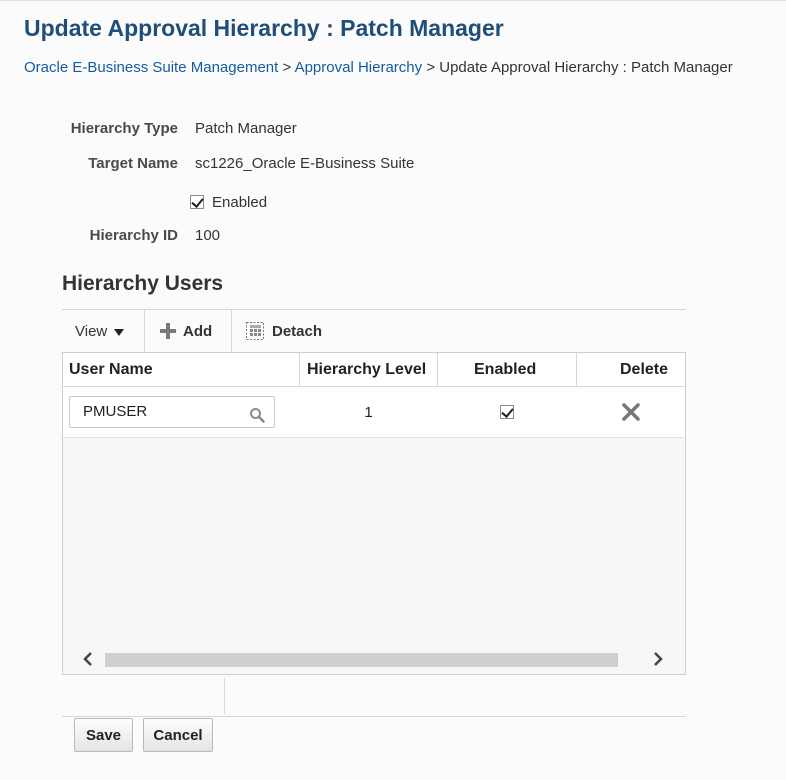 Image resolution: width=786 pixels, height=780 pixels. What do you see at coordinates (255, 331) in the screenshot?
I see `detach-icon` at bounding box center [255, 331].